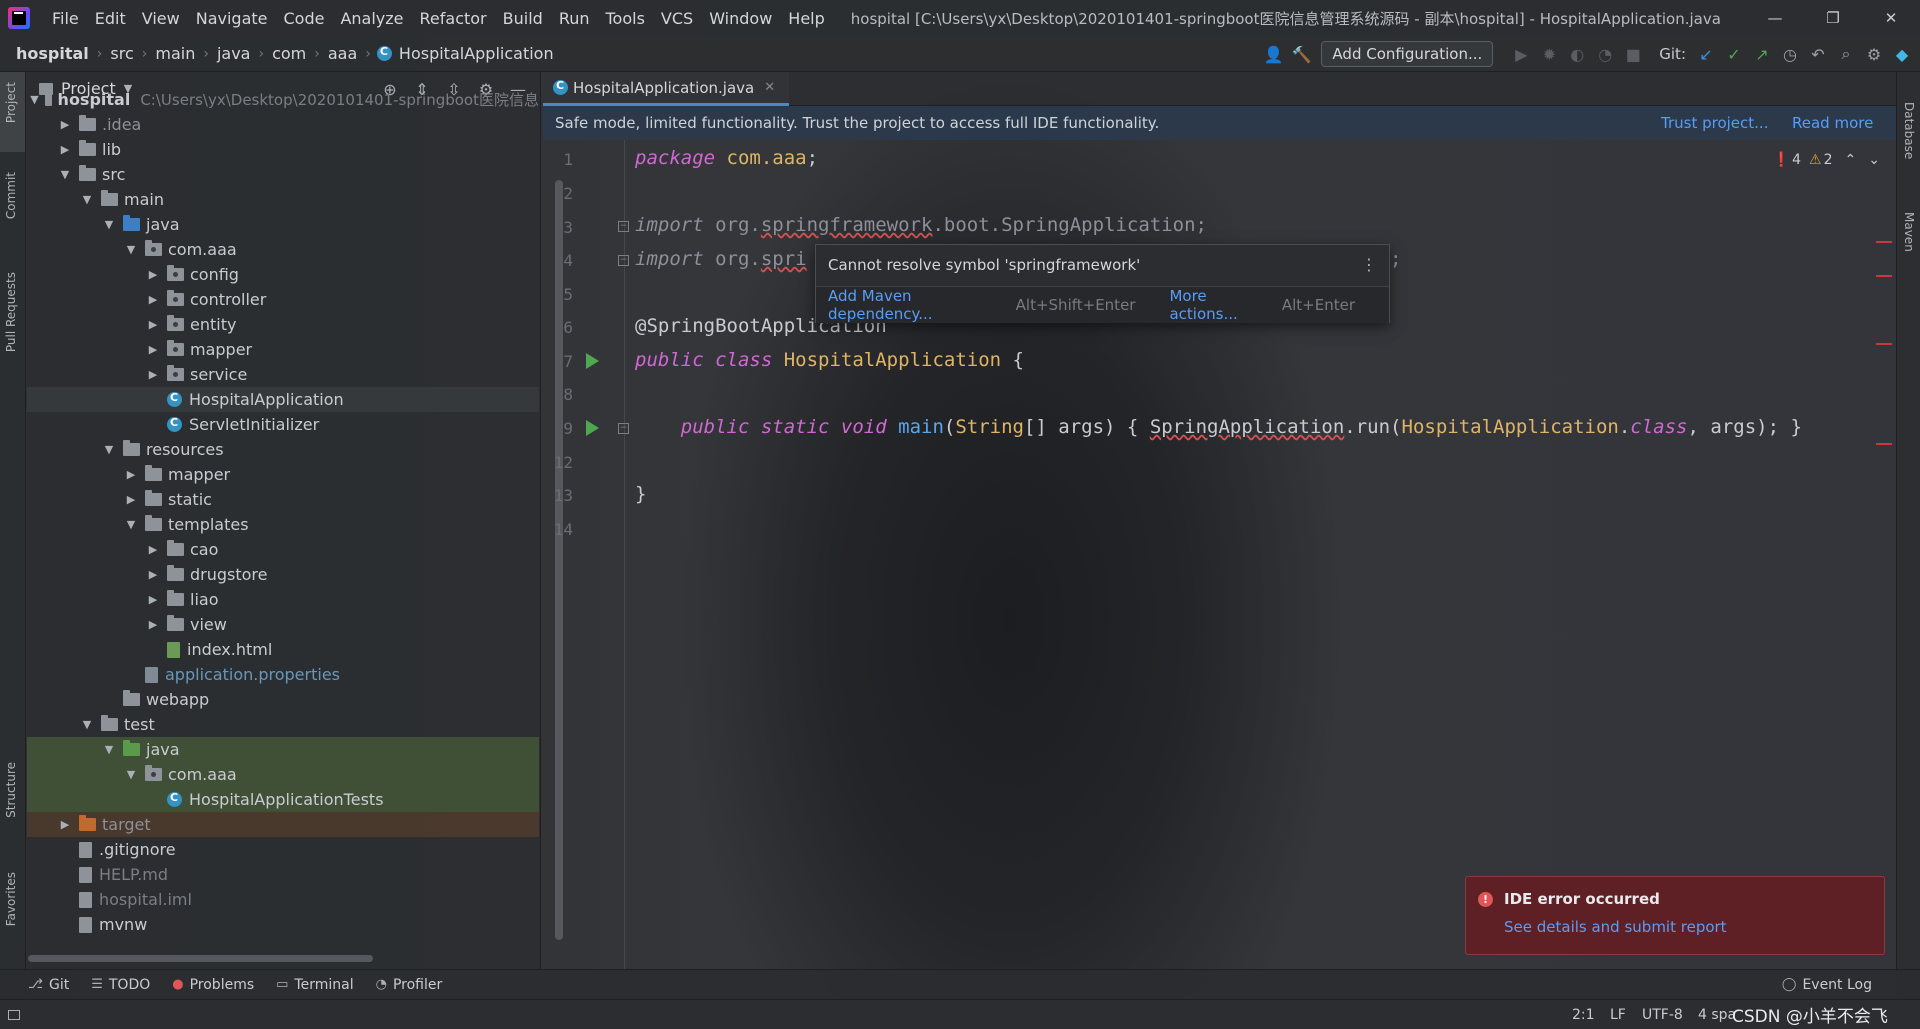 The image size is (1920, 1029). I want to click on next-highlight-icon: ⌄, so click(1874, 160).